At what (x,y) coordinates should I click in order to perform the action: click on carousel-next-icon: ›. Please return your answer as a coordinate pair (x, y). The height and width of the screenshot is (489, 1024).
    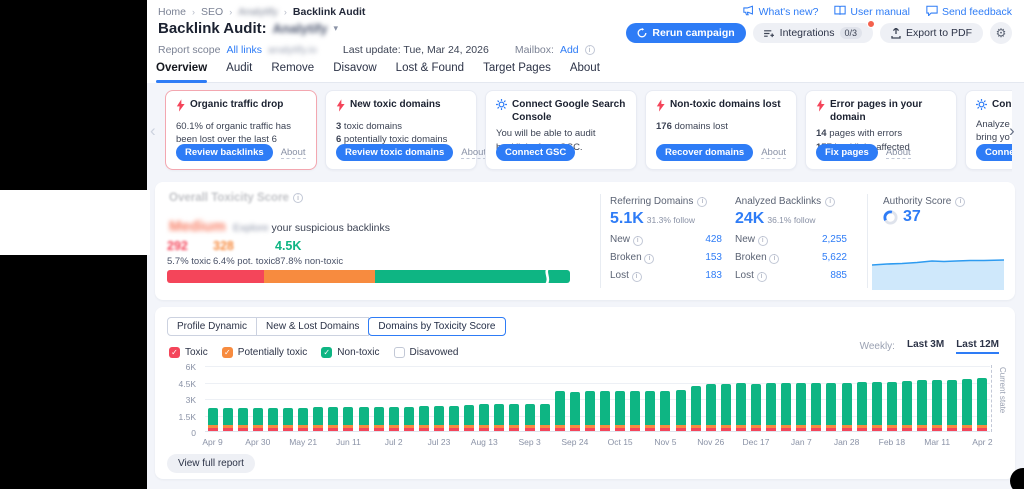
    Looking at the image, I should click on (1012, 130).